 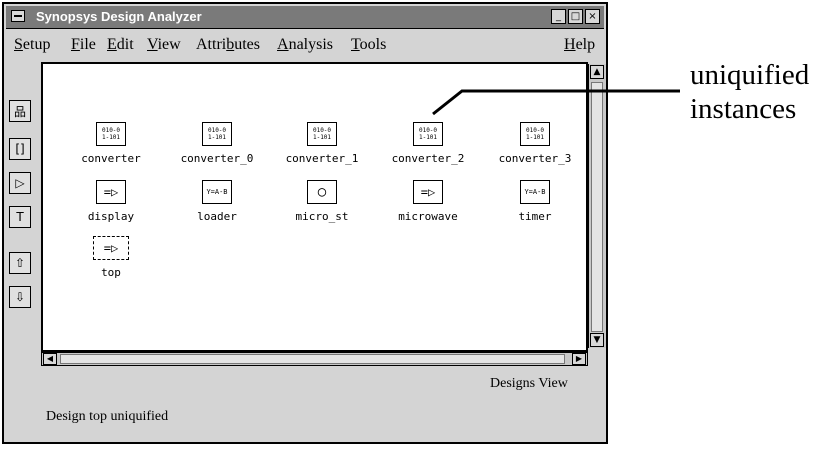 I want to click on annotation-callout: uniquified instances, so click(x=749, y=92).